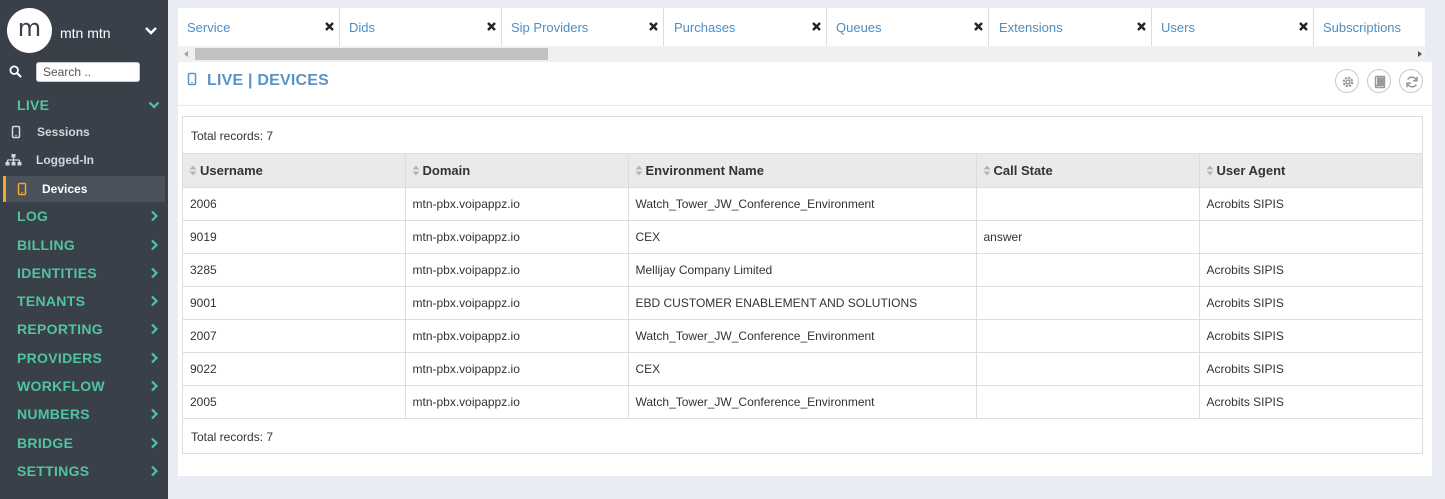 Image resolution: width=1445 pixels, height=499 pixels. Describe the element at coordinates (446, 170) in the screenshot. I see `column-label: Domain` at that location.